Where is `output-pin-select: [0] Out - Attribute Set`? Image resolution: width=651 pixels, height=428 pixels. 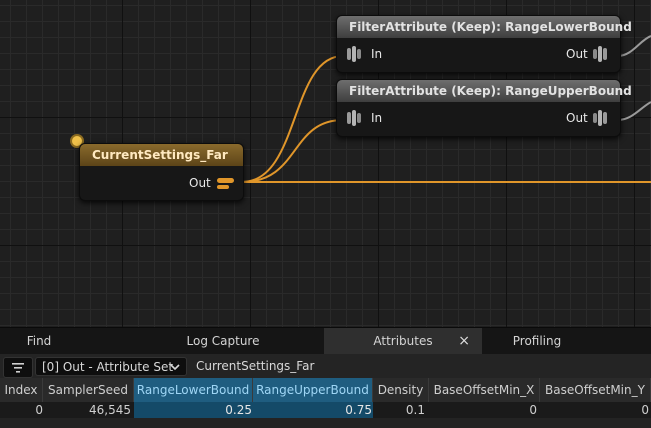 output-pin-select: [0] Out - Attribute Set is located at coordinates (111, 366).